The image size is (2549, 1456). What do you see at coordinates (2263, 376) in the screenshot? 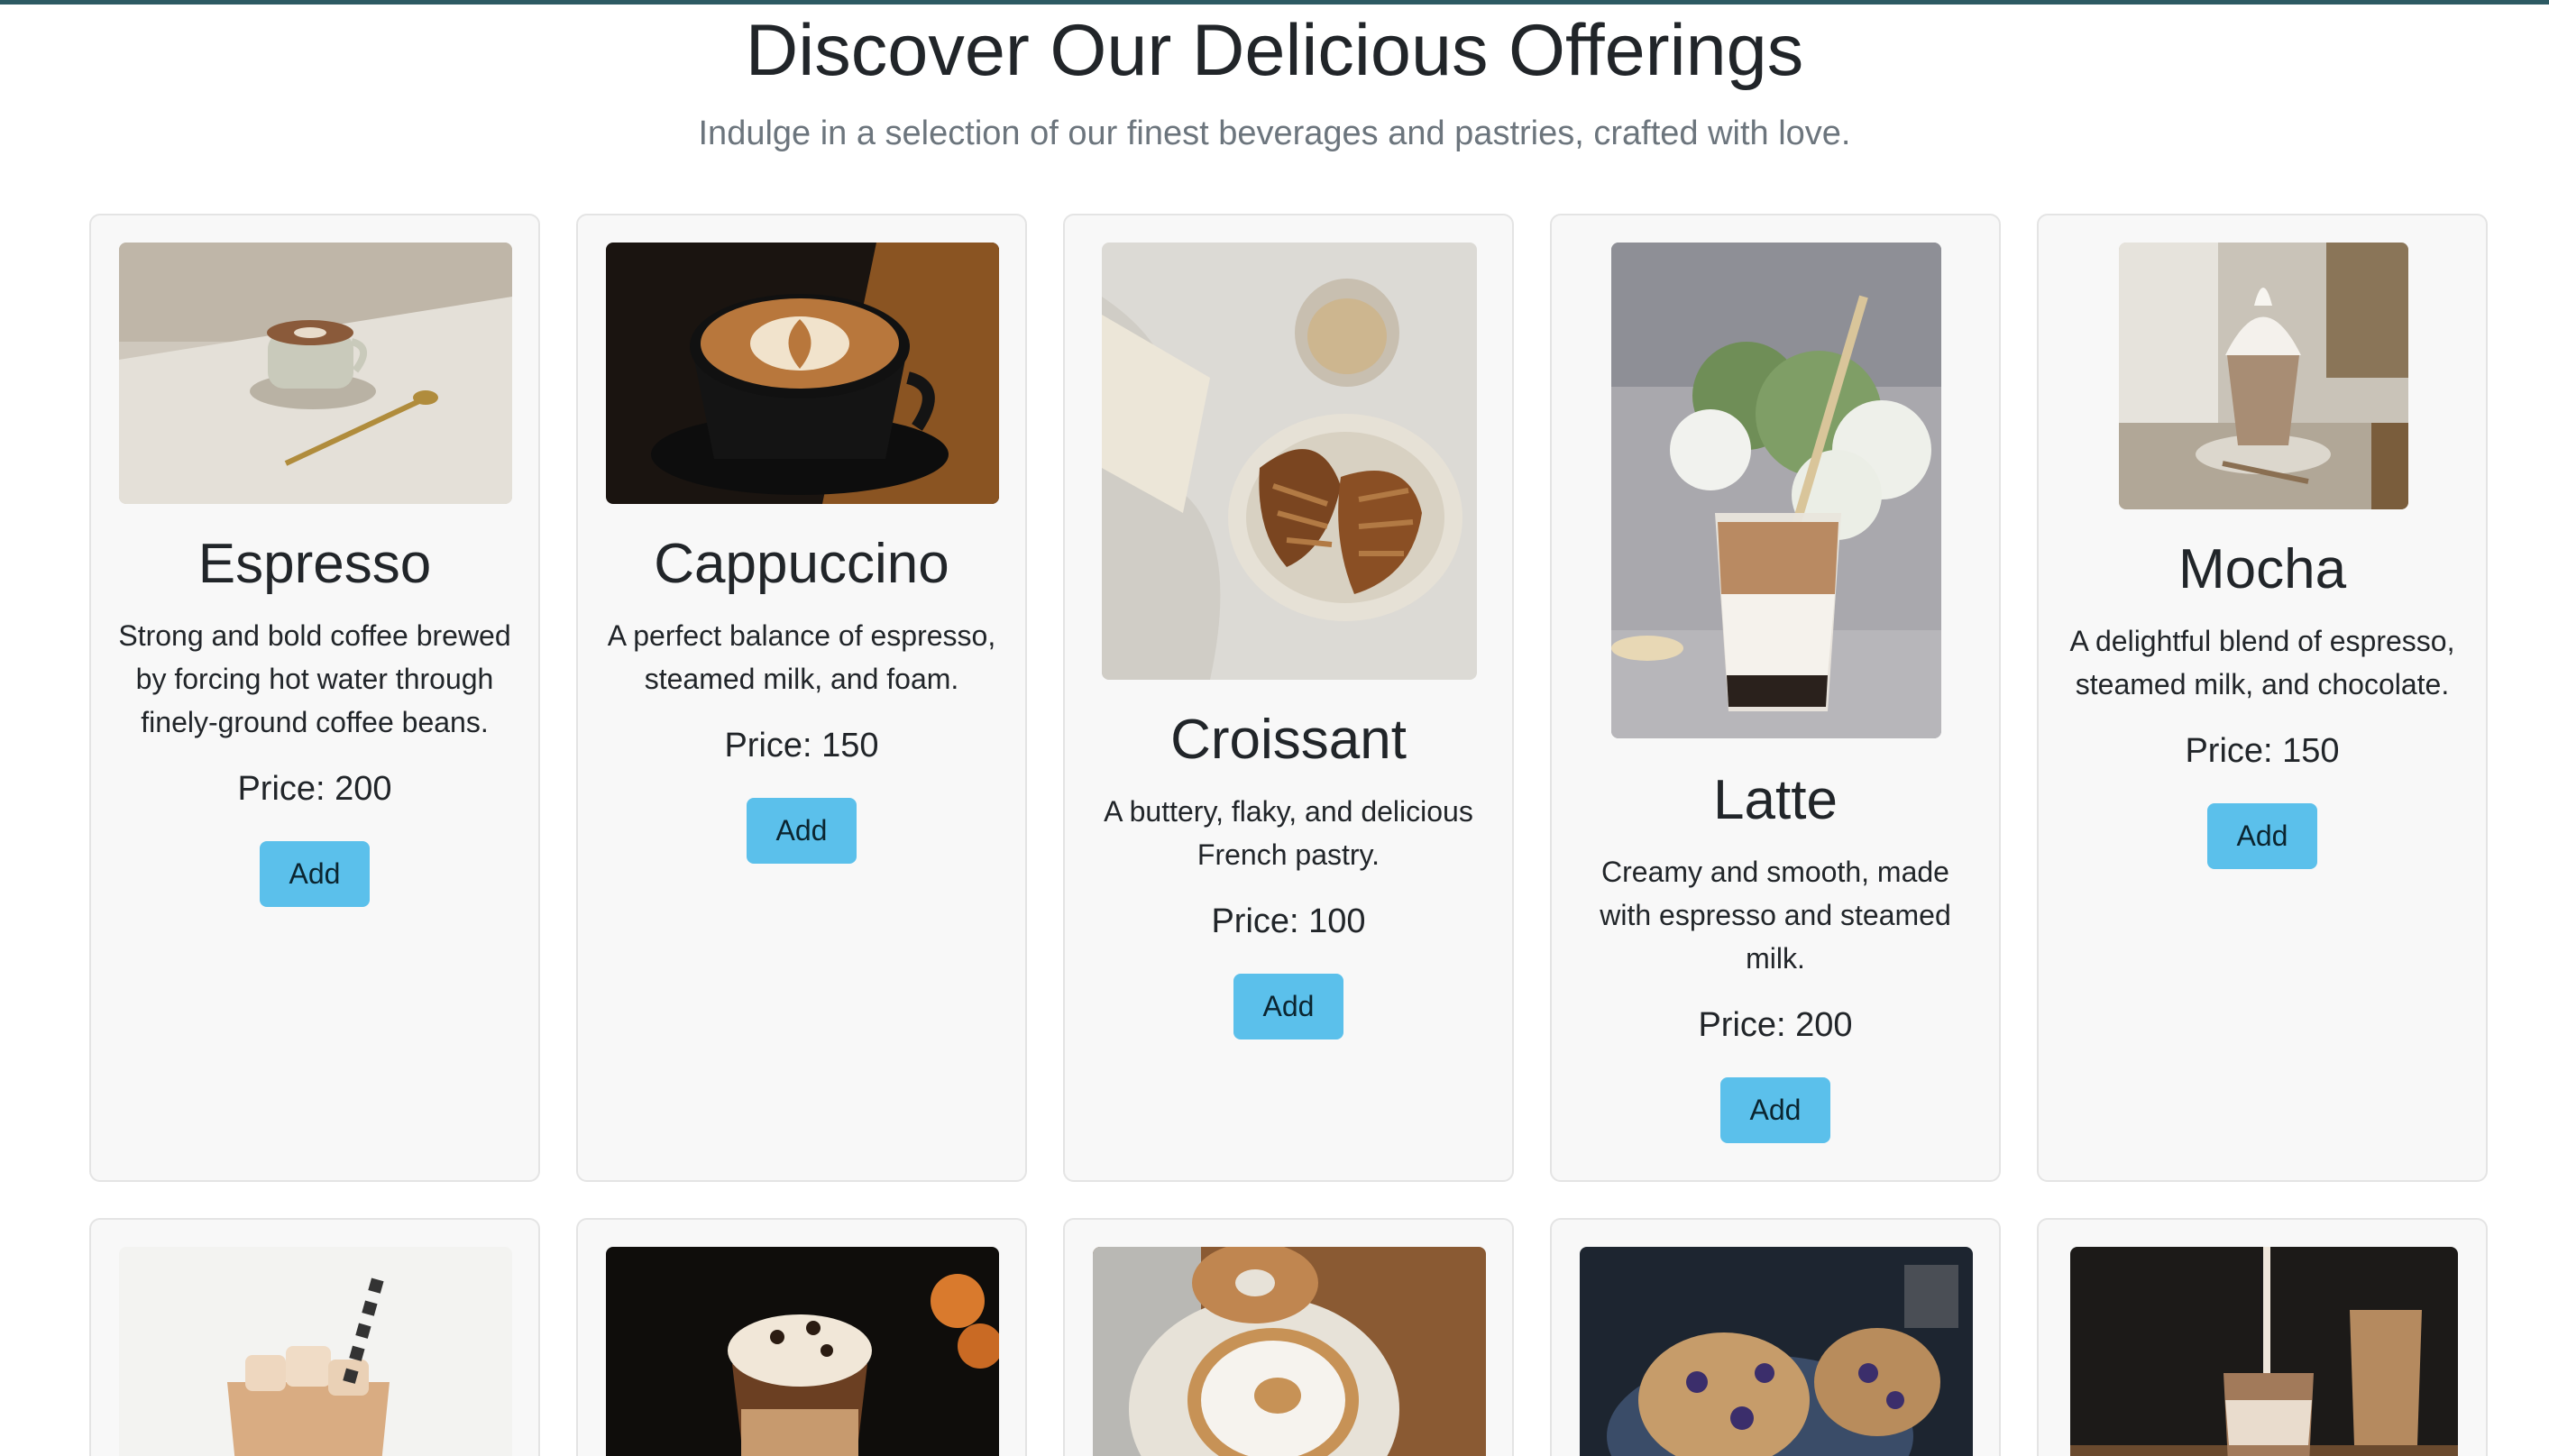
I see `mocha-image` at bounding box center [2263, 376].